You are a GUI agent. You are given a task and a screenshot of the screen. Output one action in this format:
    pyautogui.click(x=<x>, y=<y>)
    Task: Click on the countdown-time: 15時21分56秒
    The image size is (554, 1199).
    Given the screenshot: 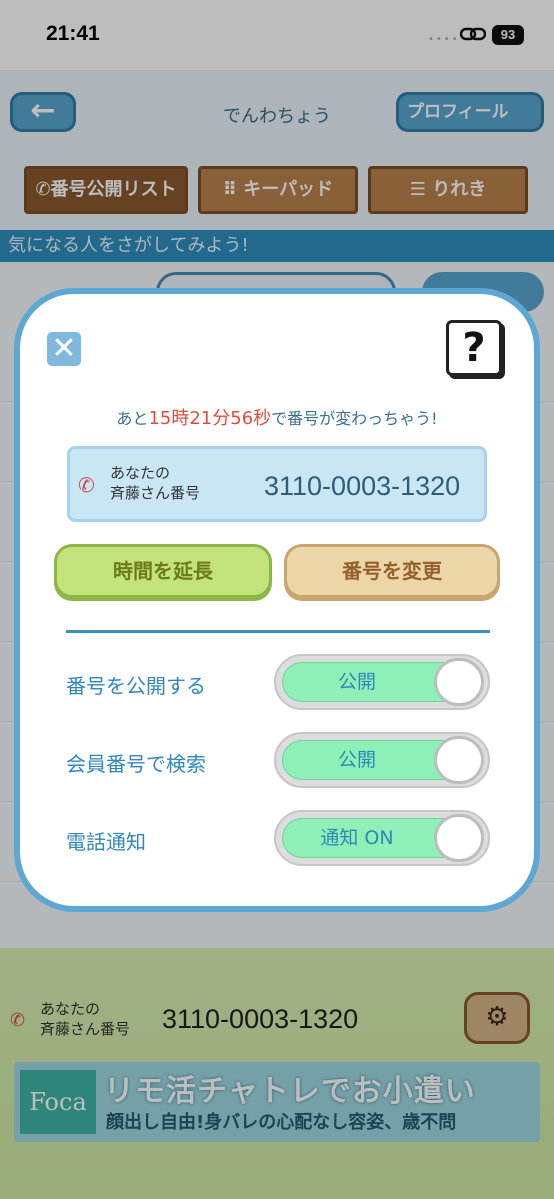 What is the action you would take?
    pyautogui.click(x=210, y=418)
    